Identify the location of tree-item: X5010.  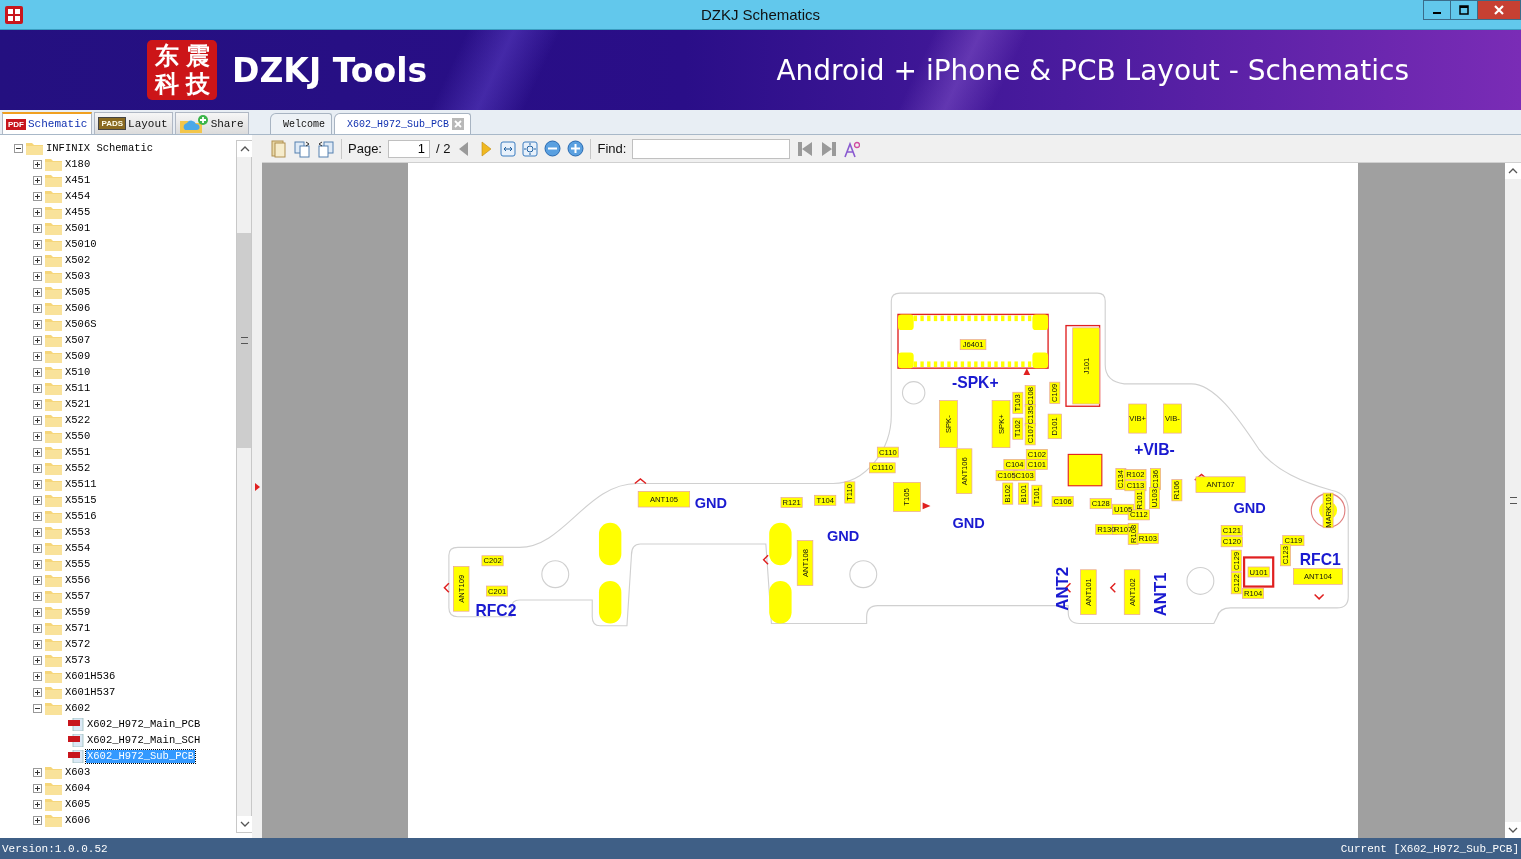
(81, 244).